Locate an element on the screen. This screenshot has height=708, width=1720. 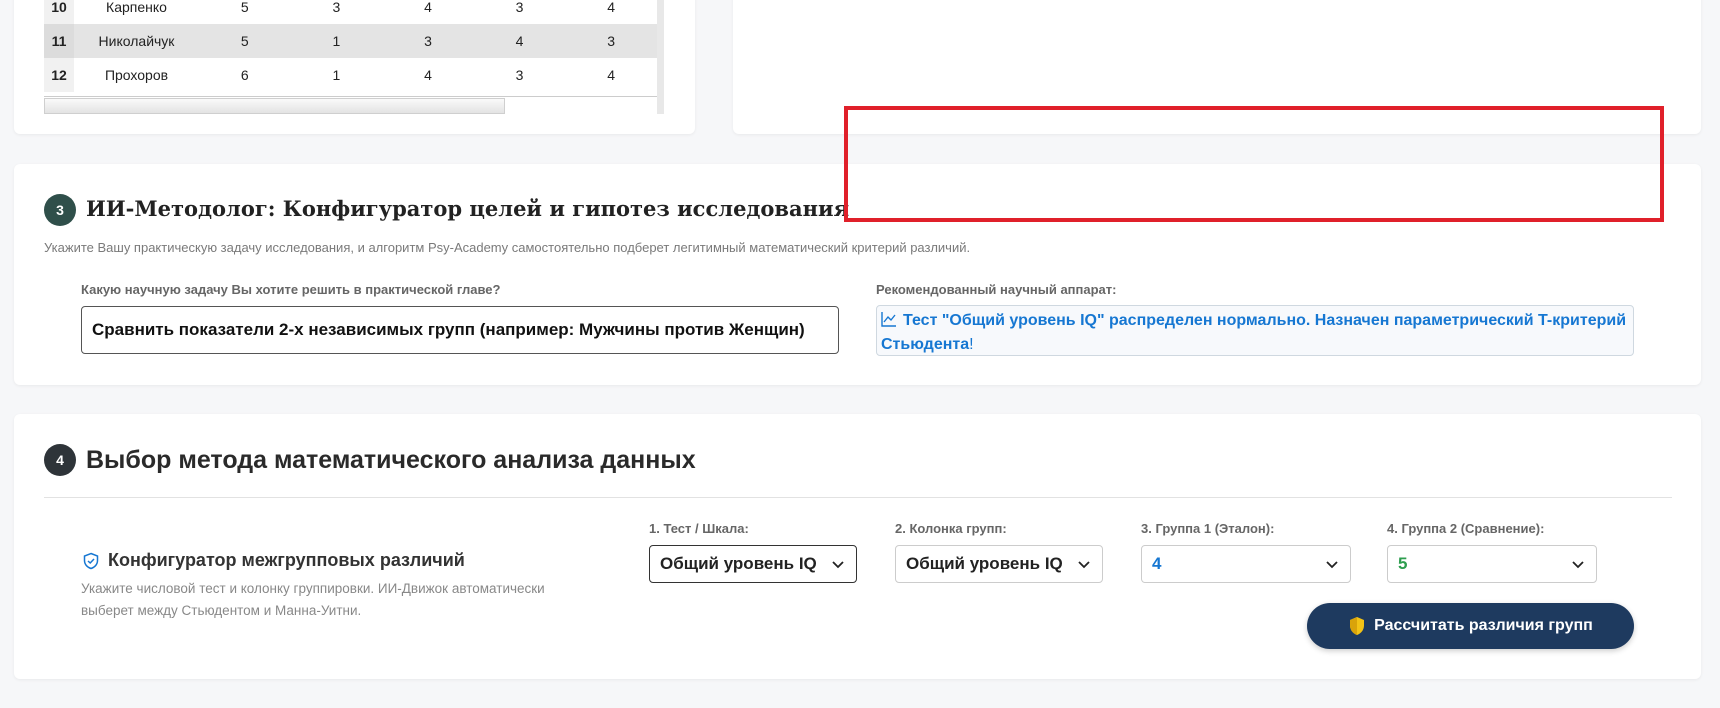
config-title-row: Конфигуратор межгрупповых различий is located at coordinates (273, 560).